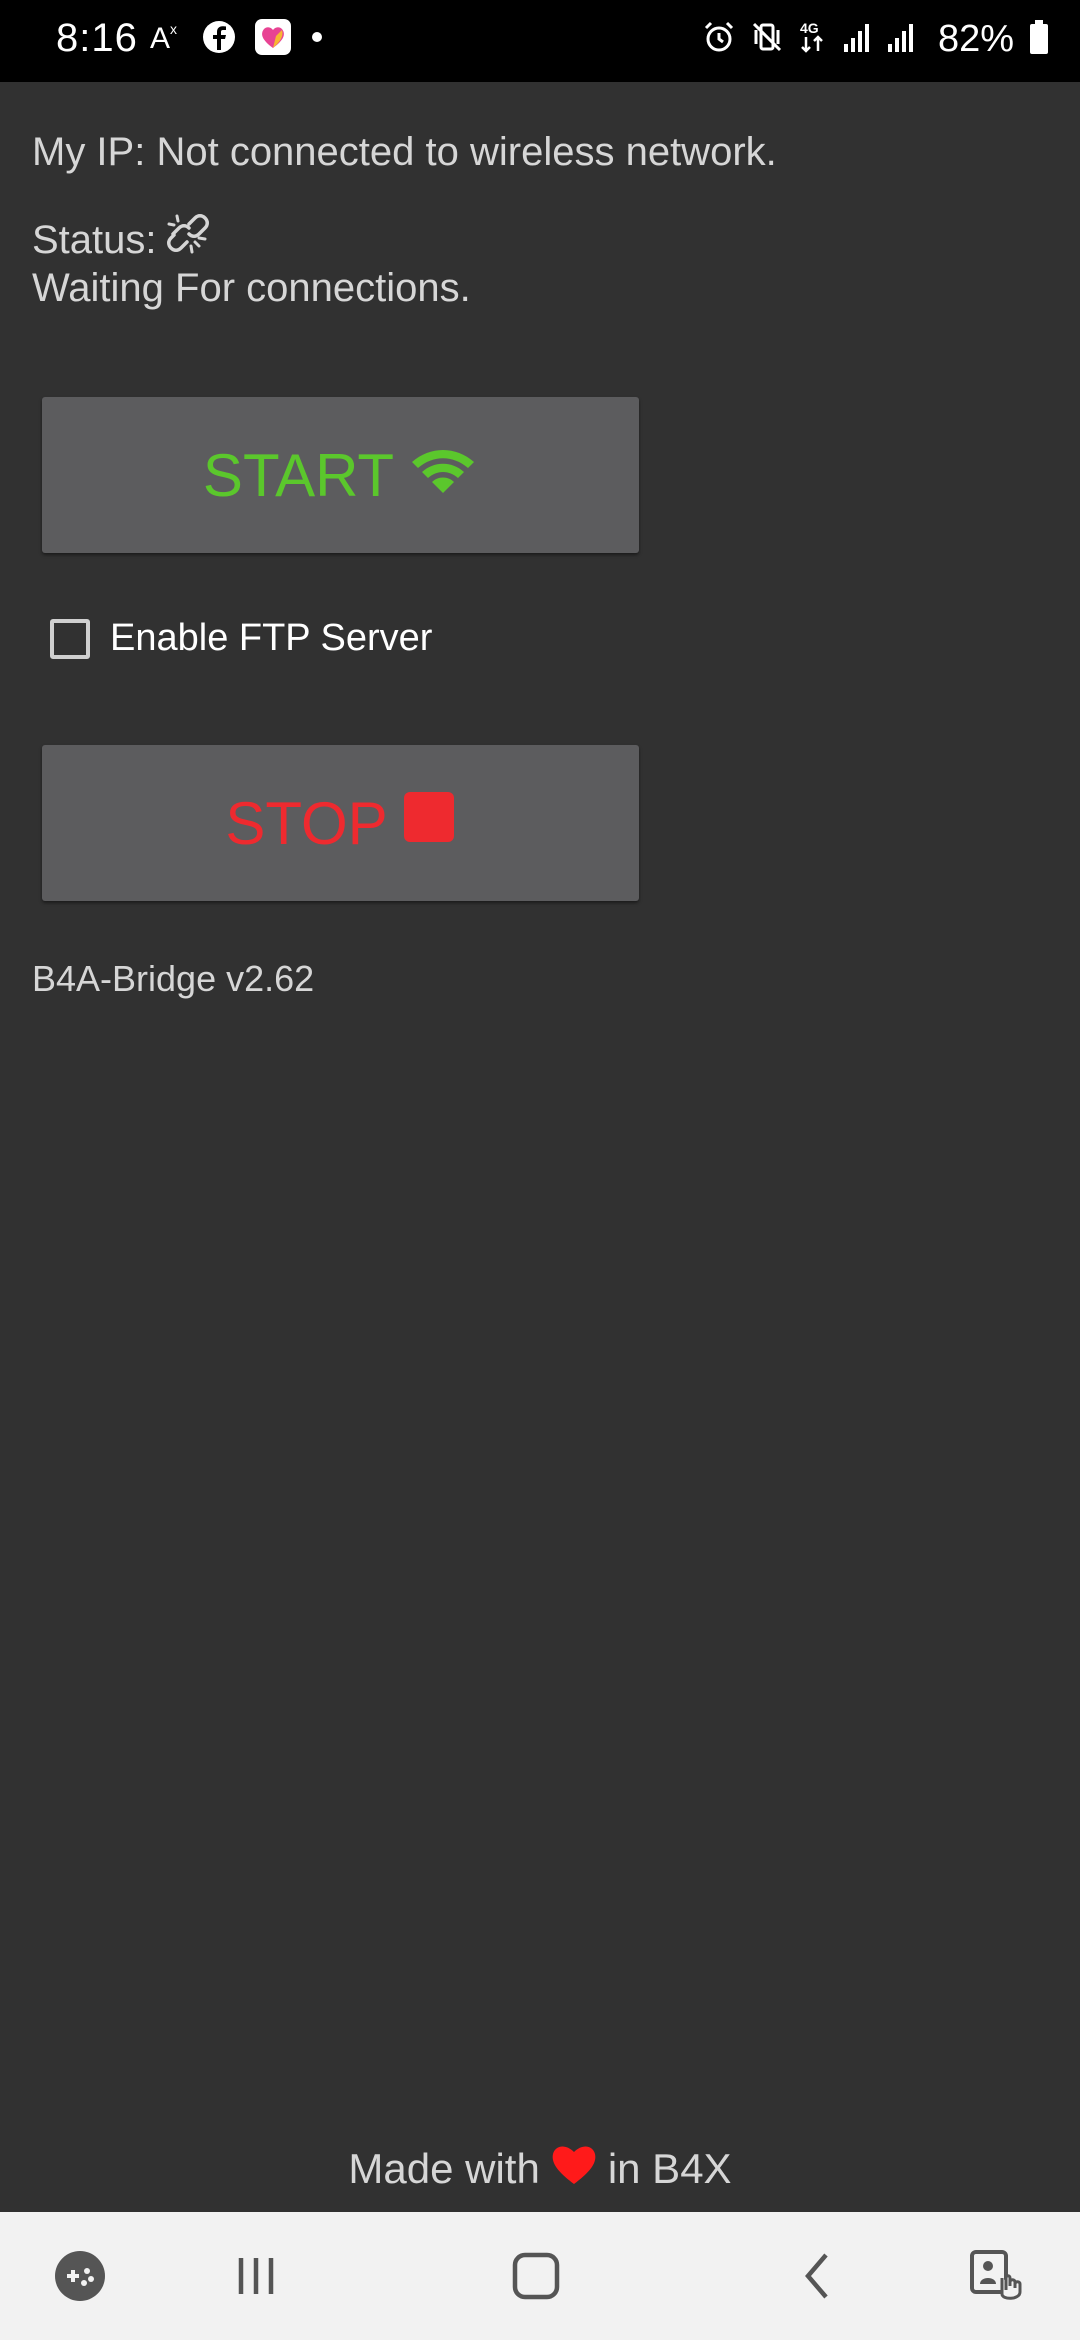 This screenshot has width=1080, height=2340. I want to click on status-left-icons: A x, so click(237, 39).